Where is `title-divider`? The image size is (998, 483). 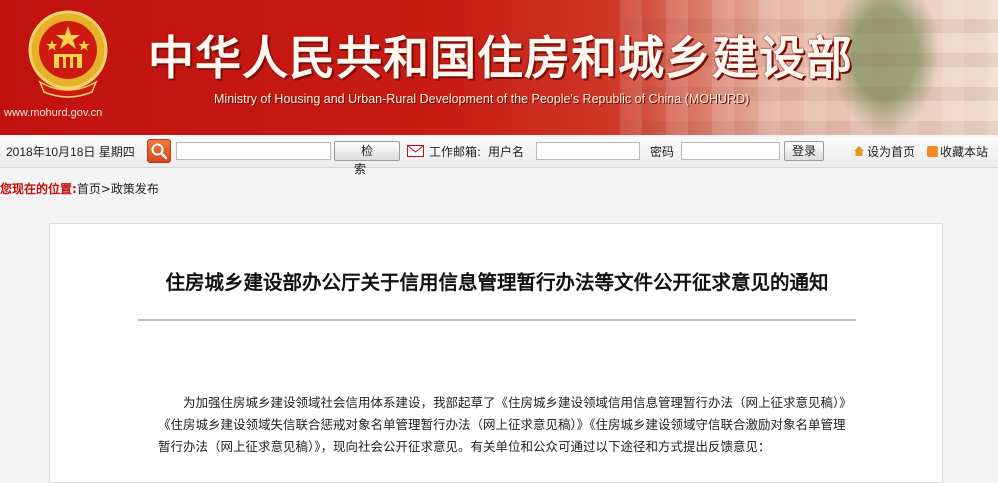 title-divider is located at coordinates (497, 320).